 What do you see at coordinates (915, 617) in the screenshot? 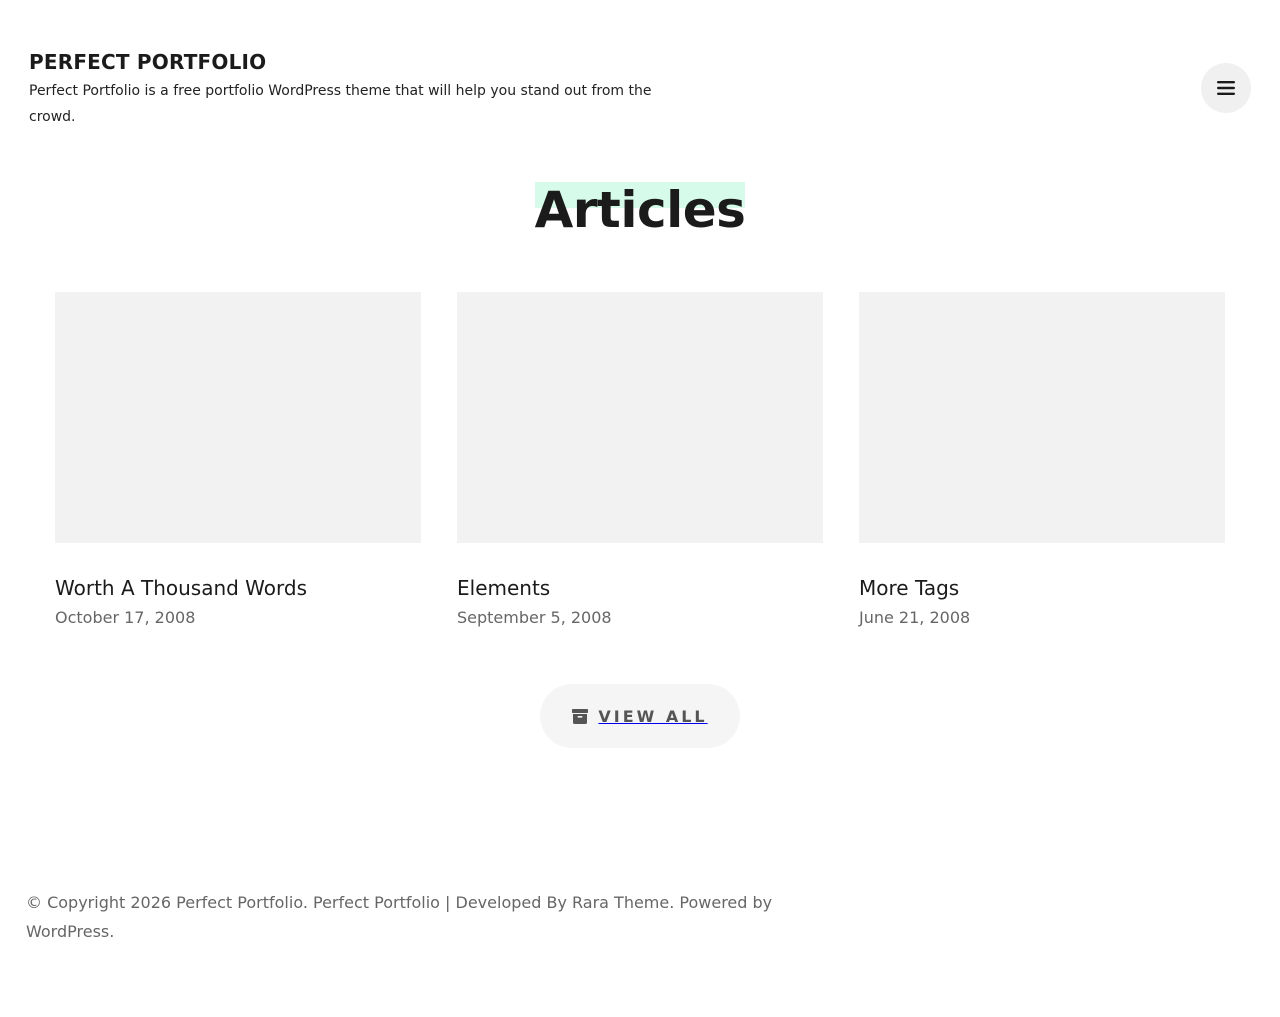
I see `article-date: June 21, 2008` at bounding box center [915, 617].